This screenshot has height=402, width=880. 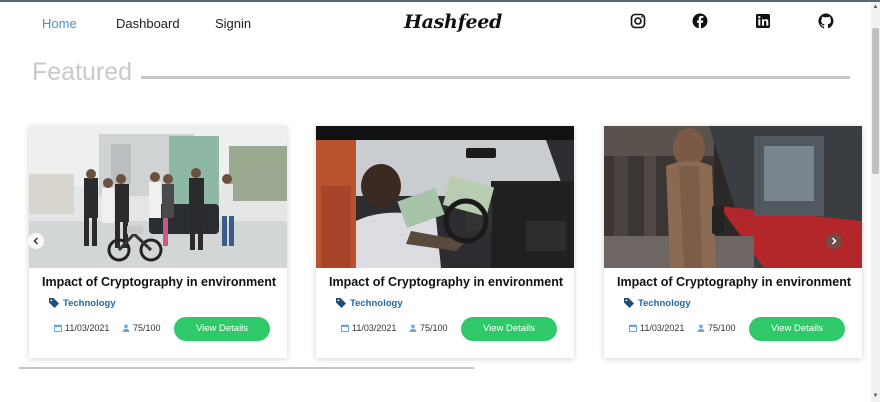 What do you see at coordinates (233, 23) in the screenshot?
I see `nav-signin-link: Signin` at bounding box center [233, 23].